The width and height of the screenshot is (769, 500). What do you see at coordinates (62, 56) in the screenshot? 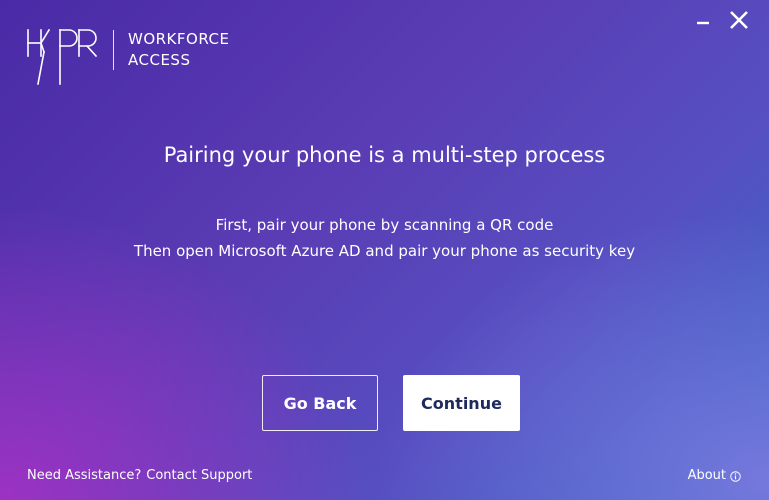
I see `hypr-logo-icon` at bounding box center [62, 56].